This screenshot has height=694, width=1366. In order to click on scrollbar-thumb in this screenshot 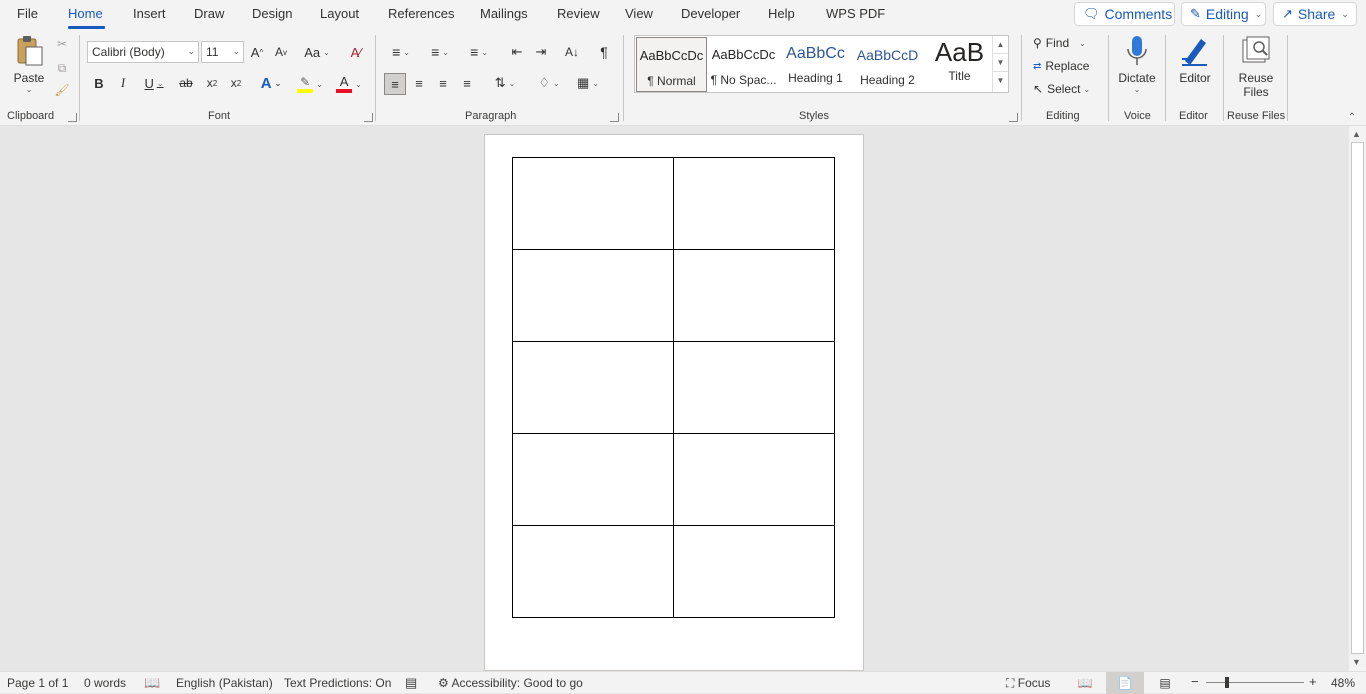, I will do `click(1357, 398)`.